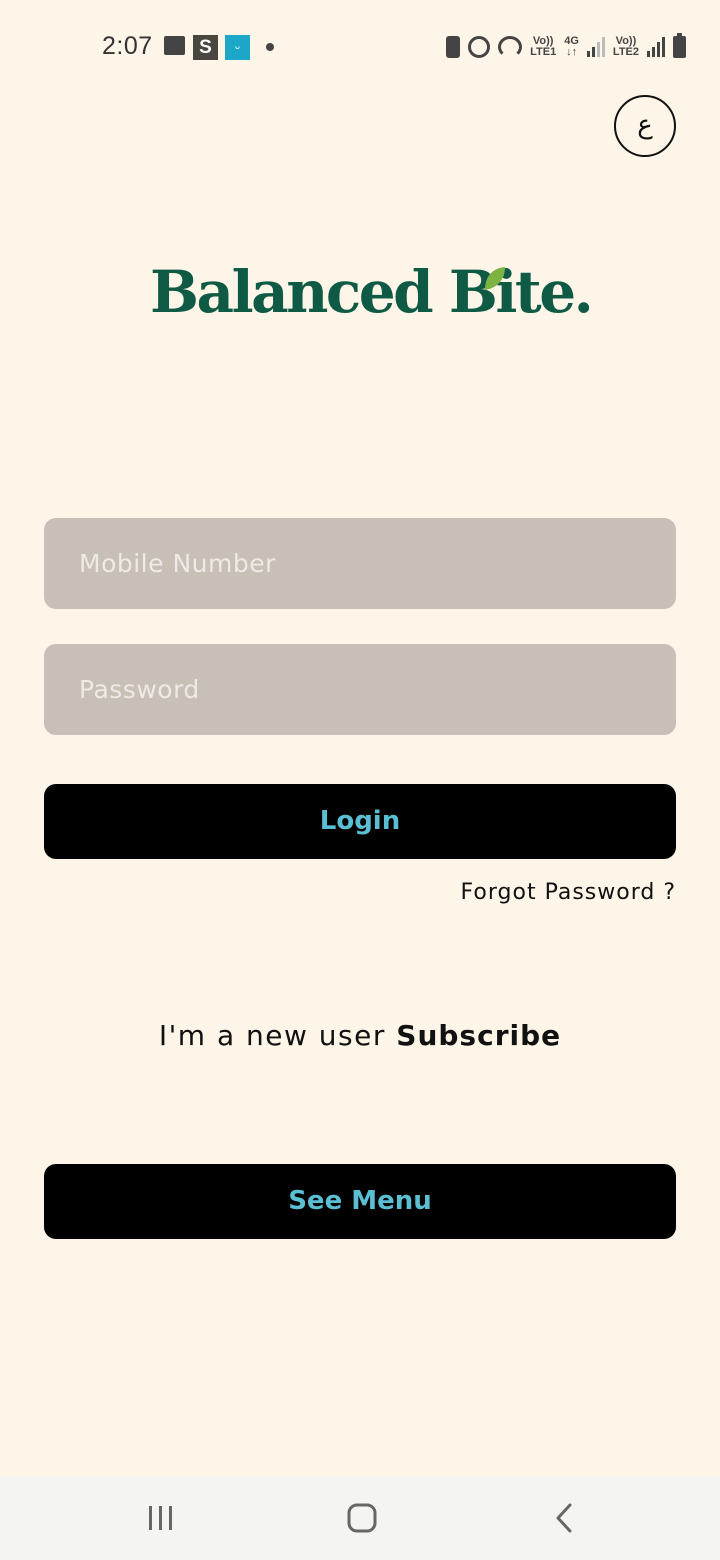 The height and width of the screenshot is (1560, 720). Describe the element at coordinates (495, 278) in the screenshot. I see `leaf-icon` at that location.